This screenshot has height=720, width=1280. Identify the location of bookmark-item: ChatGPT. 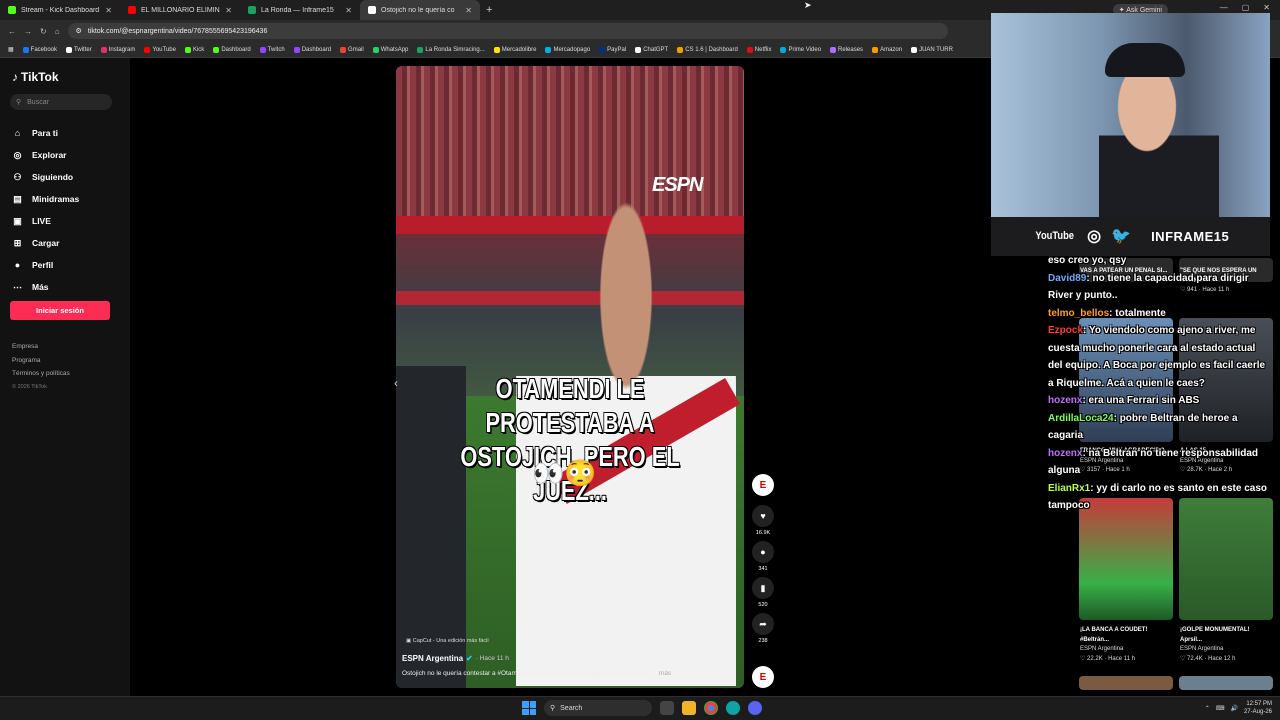
(651, 49).